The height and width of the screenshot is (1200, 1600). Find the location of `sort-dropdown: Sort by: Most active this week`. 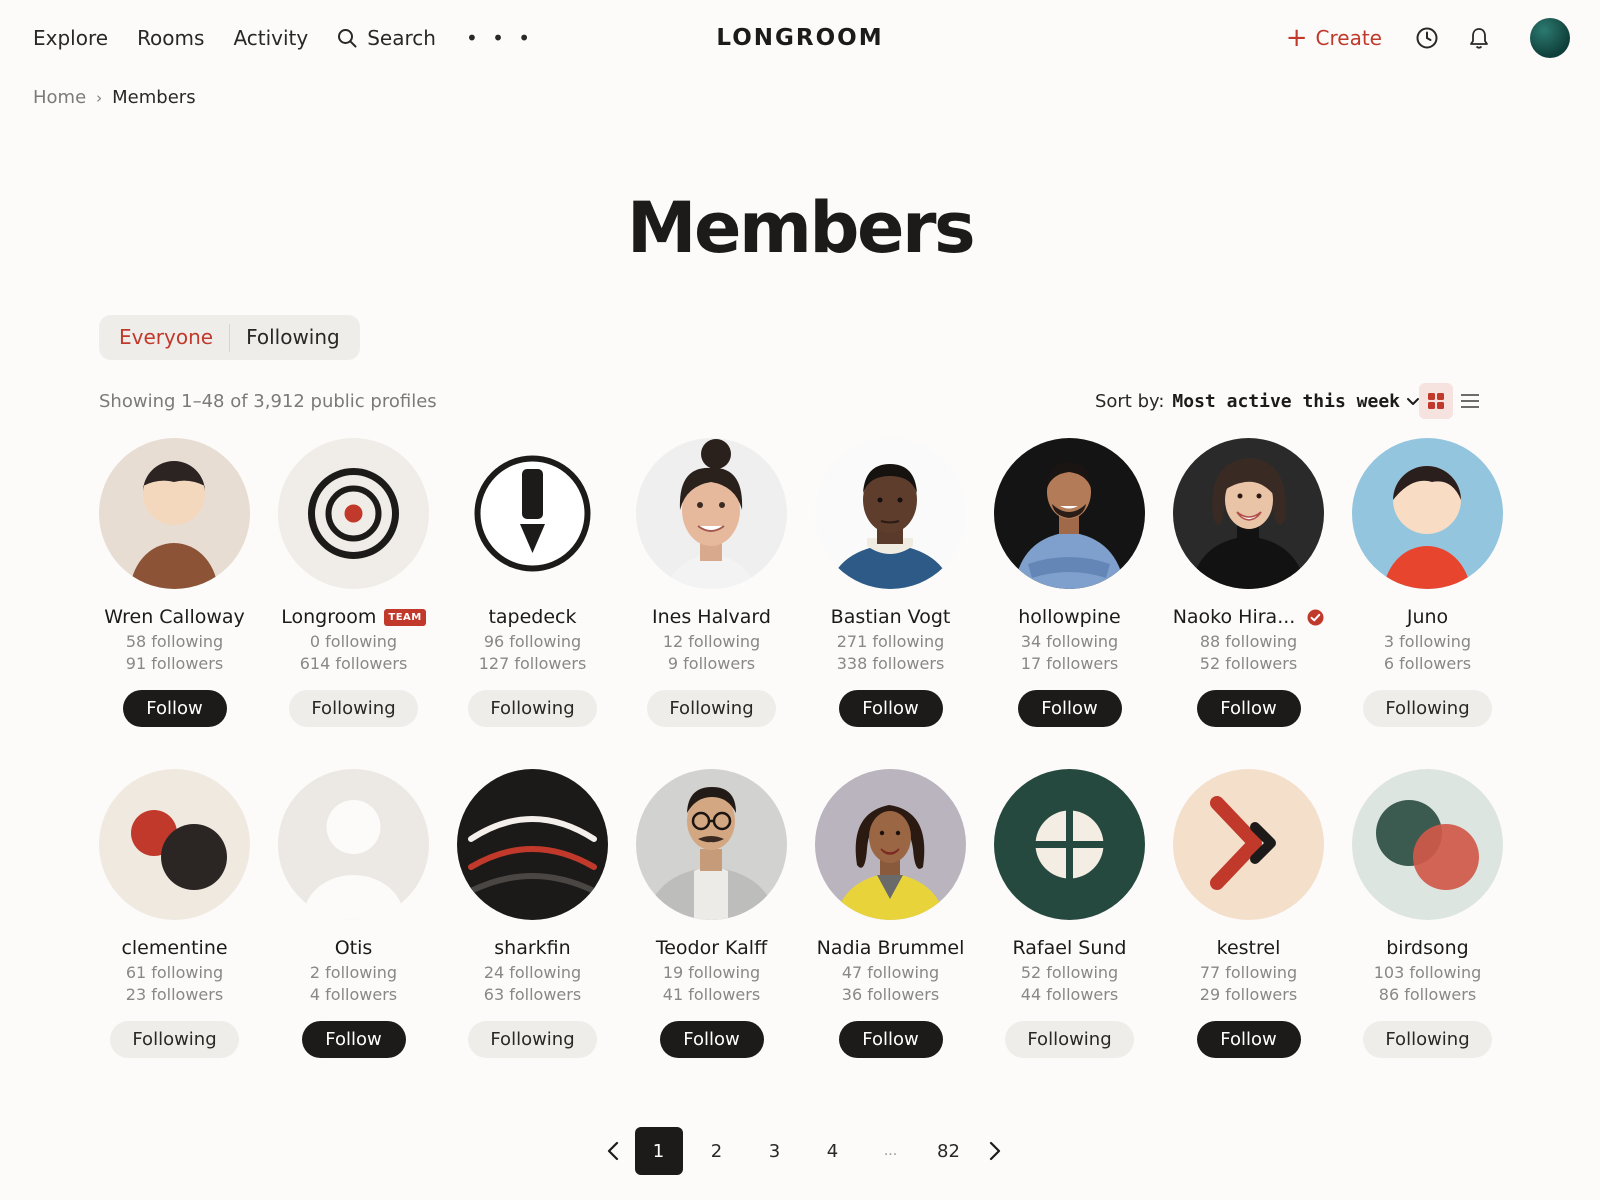

sort-dropdown: Sort by: Most active this week is located at coordinates (1257, 402).